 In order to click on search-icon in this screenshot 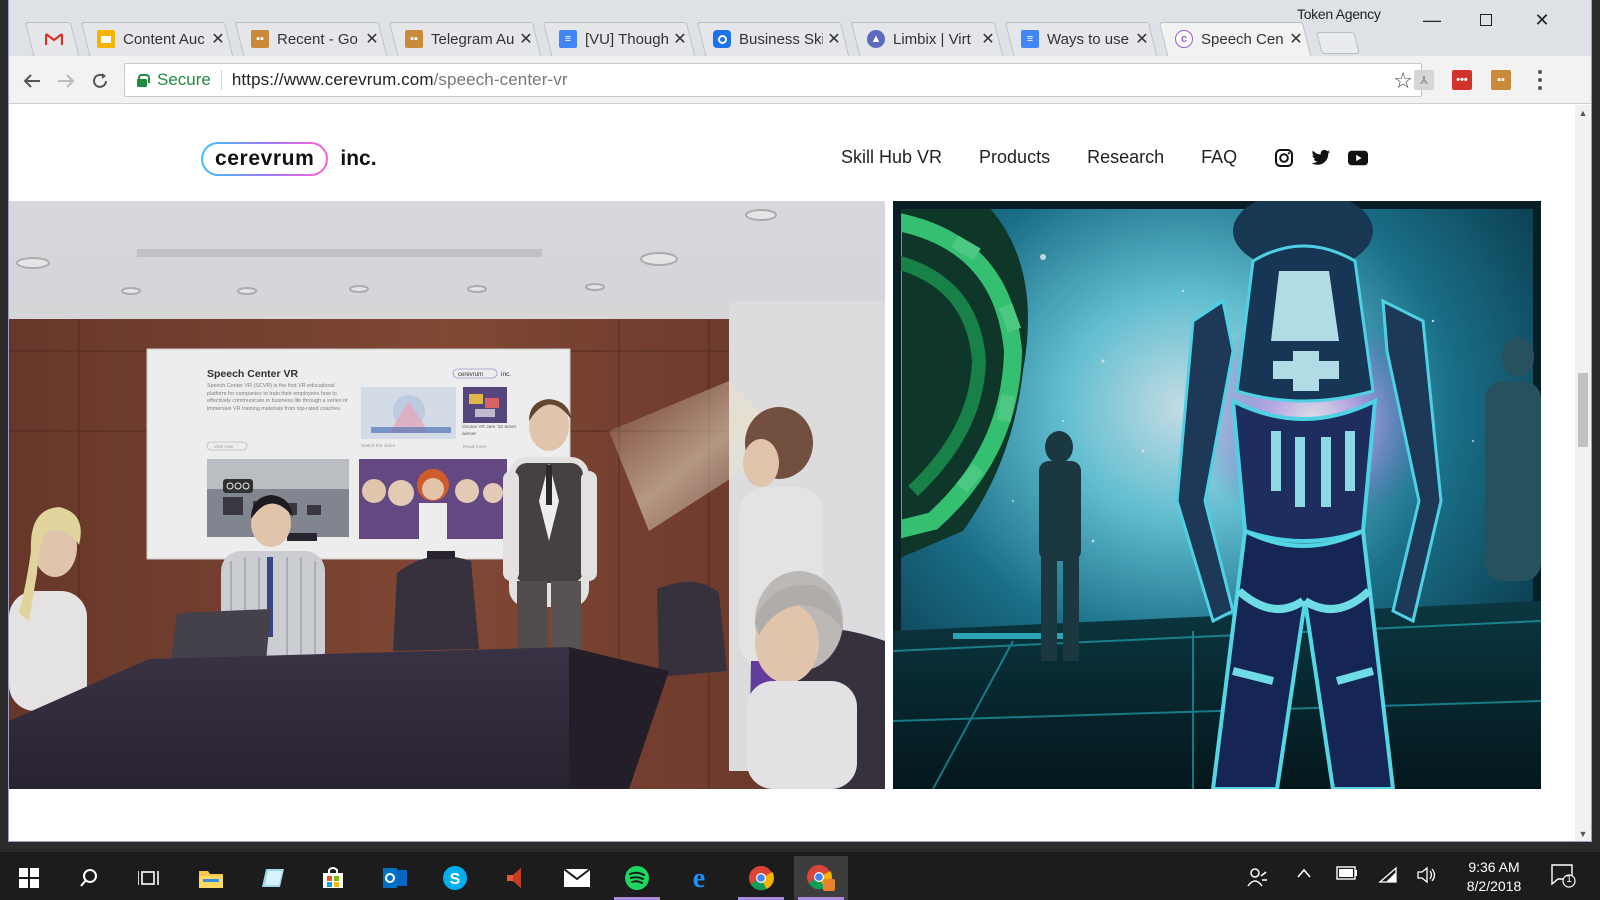, I will do `click(89, 878)`.